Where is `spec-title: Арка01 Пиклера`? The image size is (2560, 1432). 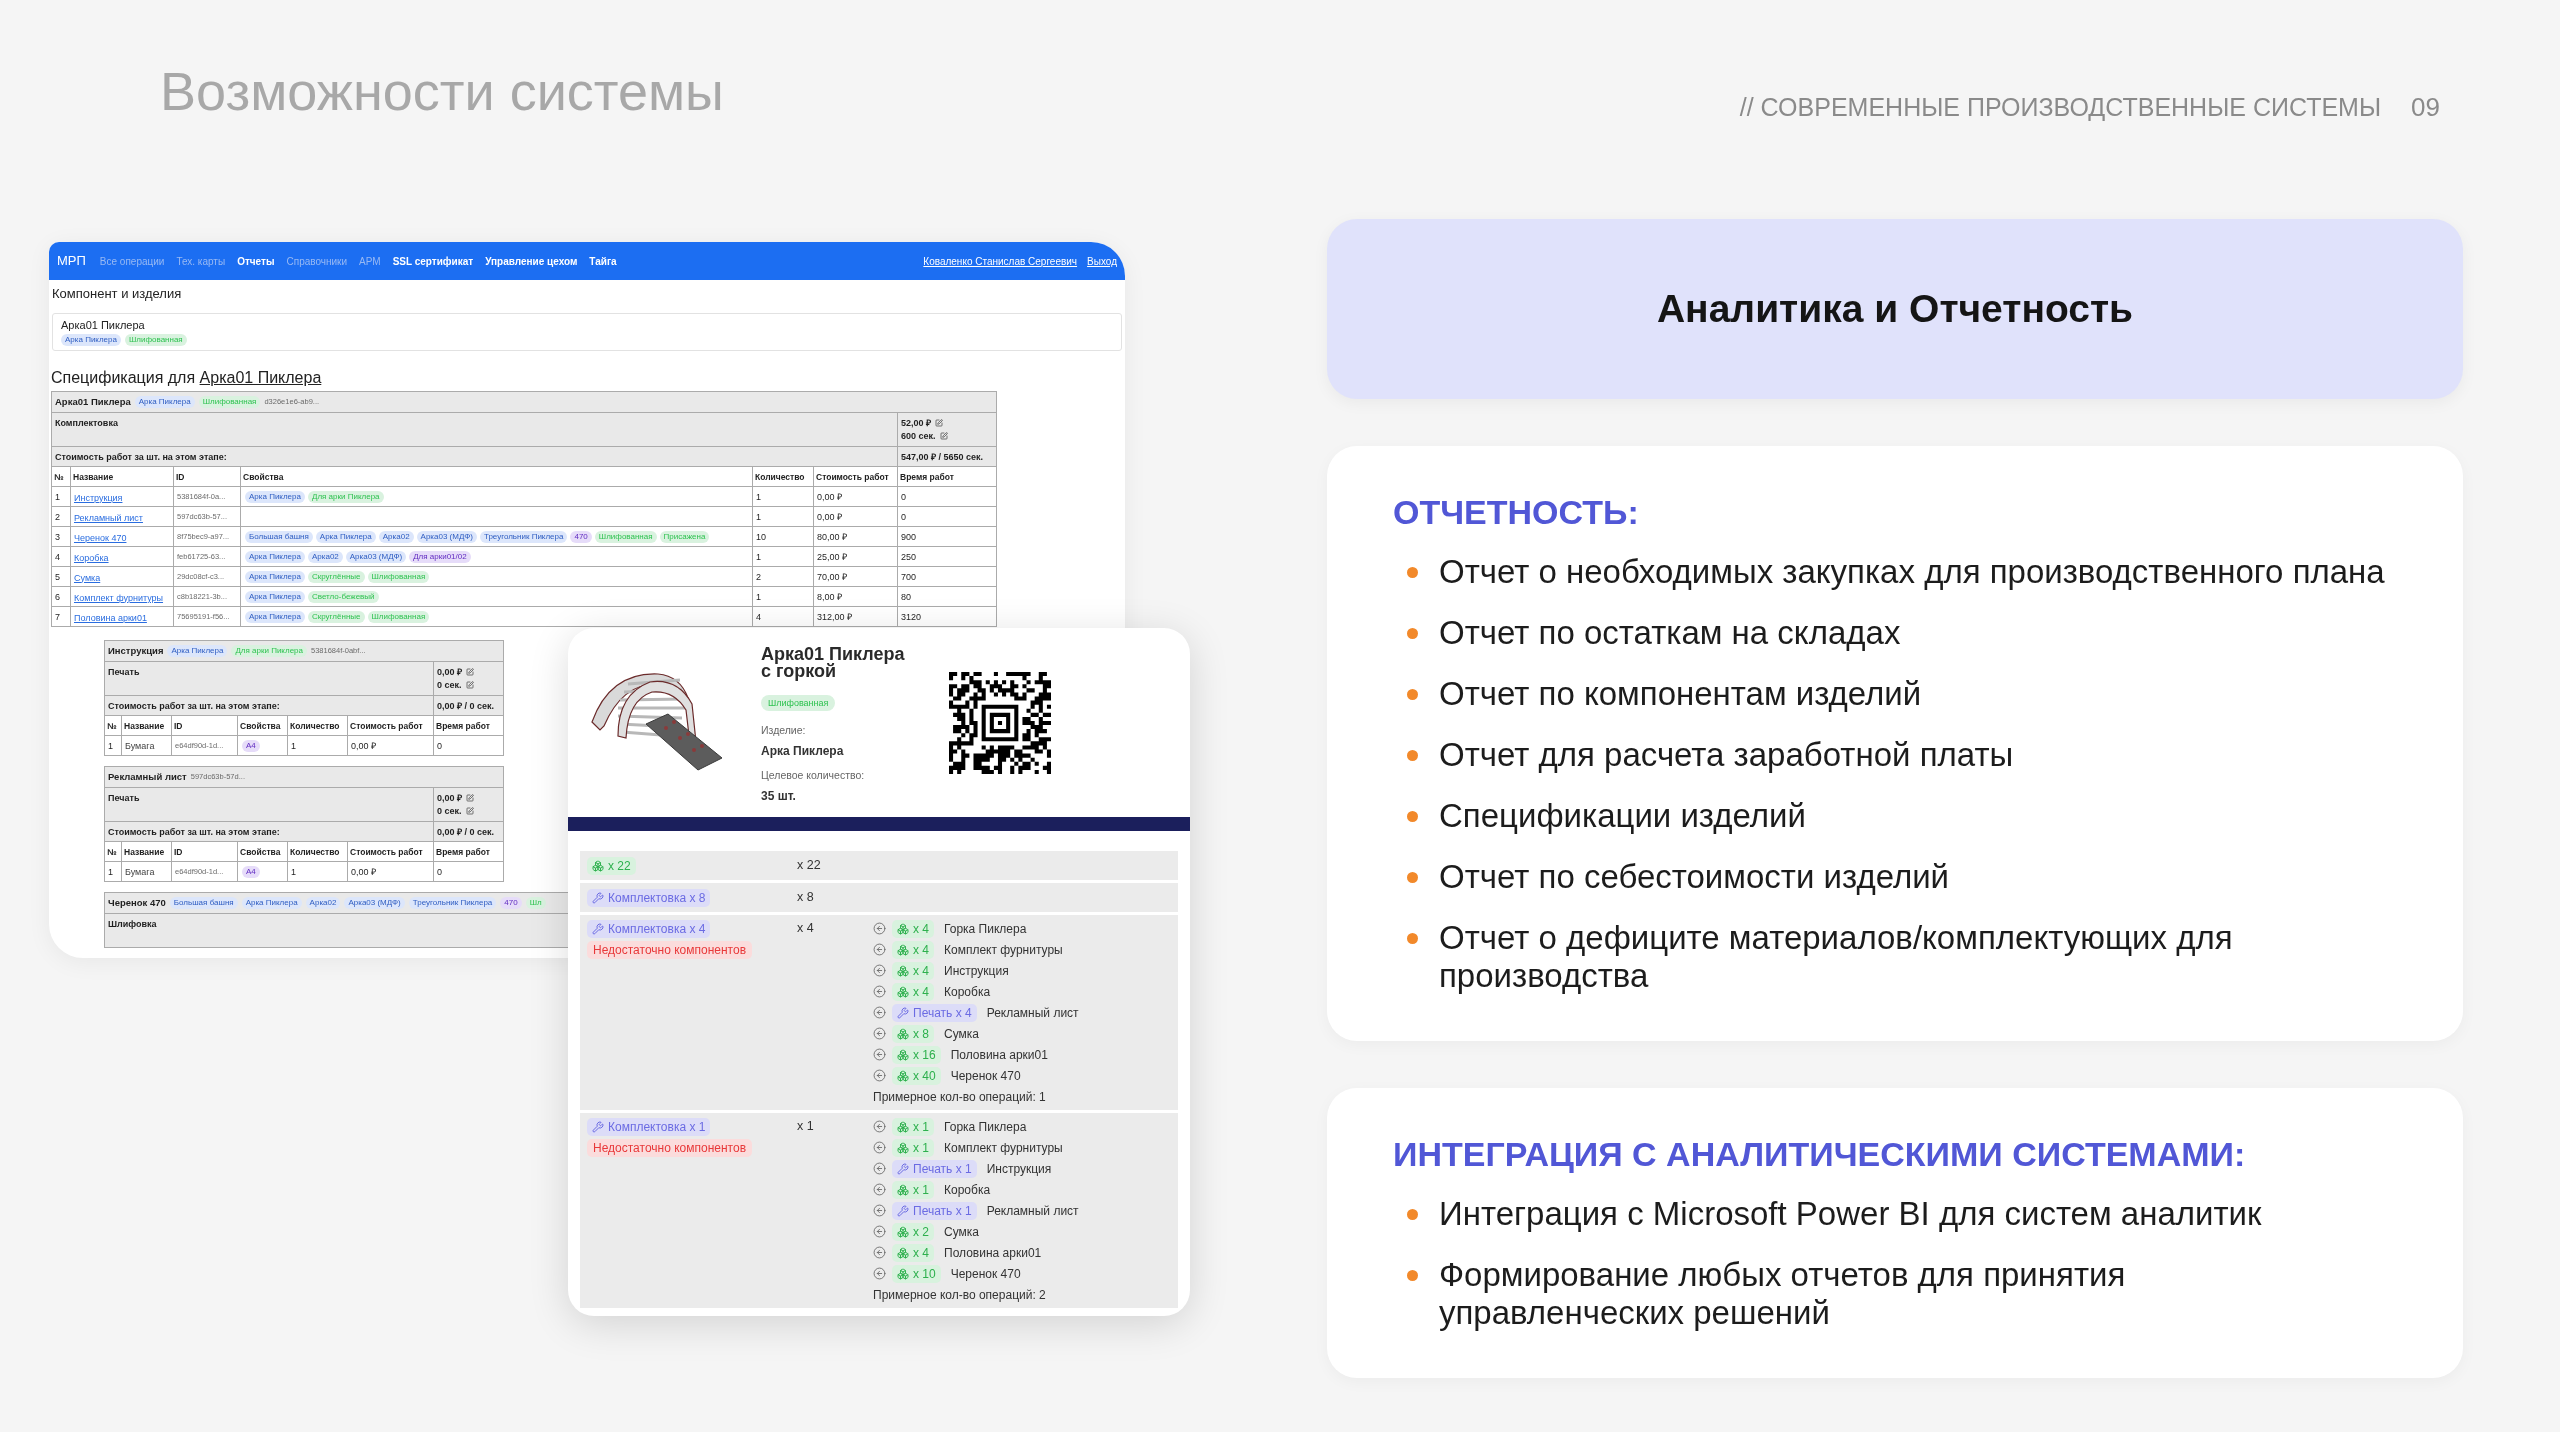 spec-title: Арка01 Пиклера is located at coordinates (93, 402).